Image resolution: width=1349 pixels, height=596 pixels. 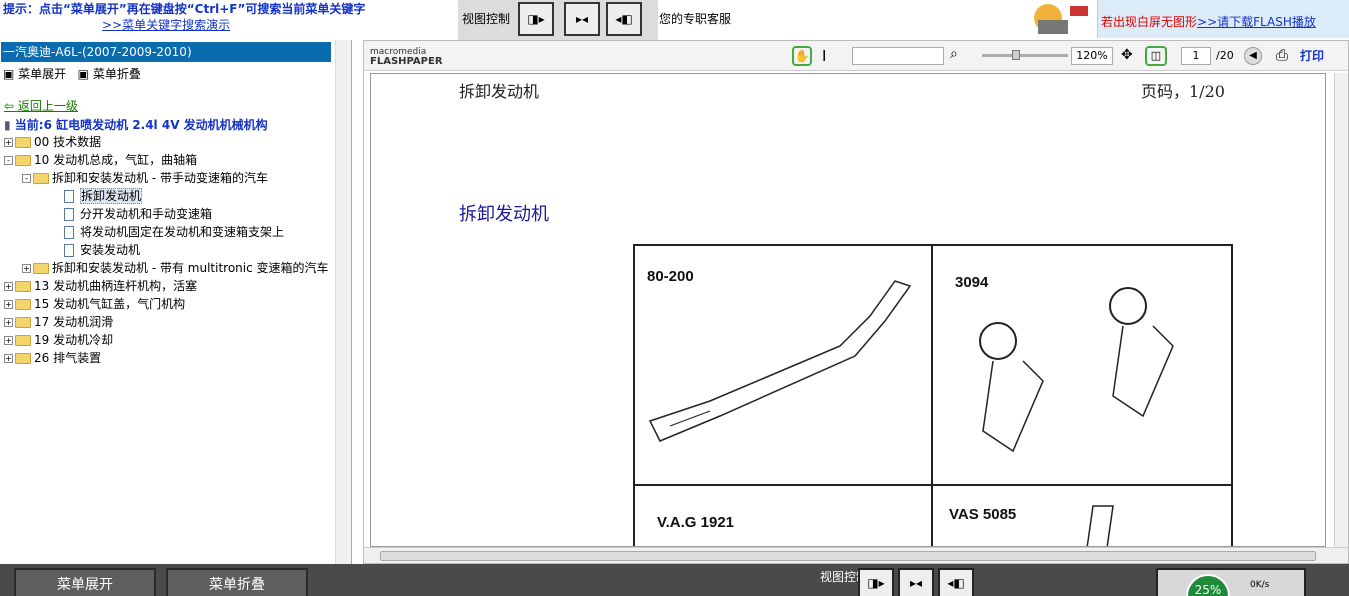 I want to click on tree-item-label: 19 发动机冷却, so click(x=74, y=340).